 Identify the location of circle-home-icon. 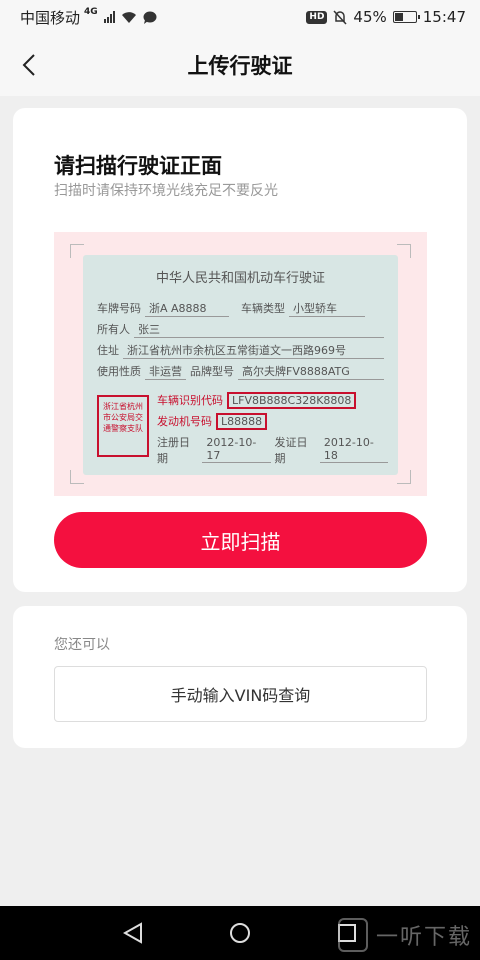
(239, 933).